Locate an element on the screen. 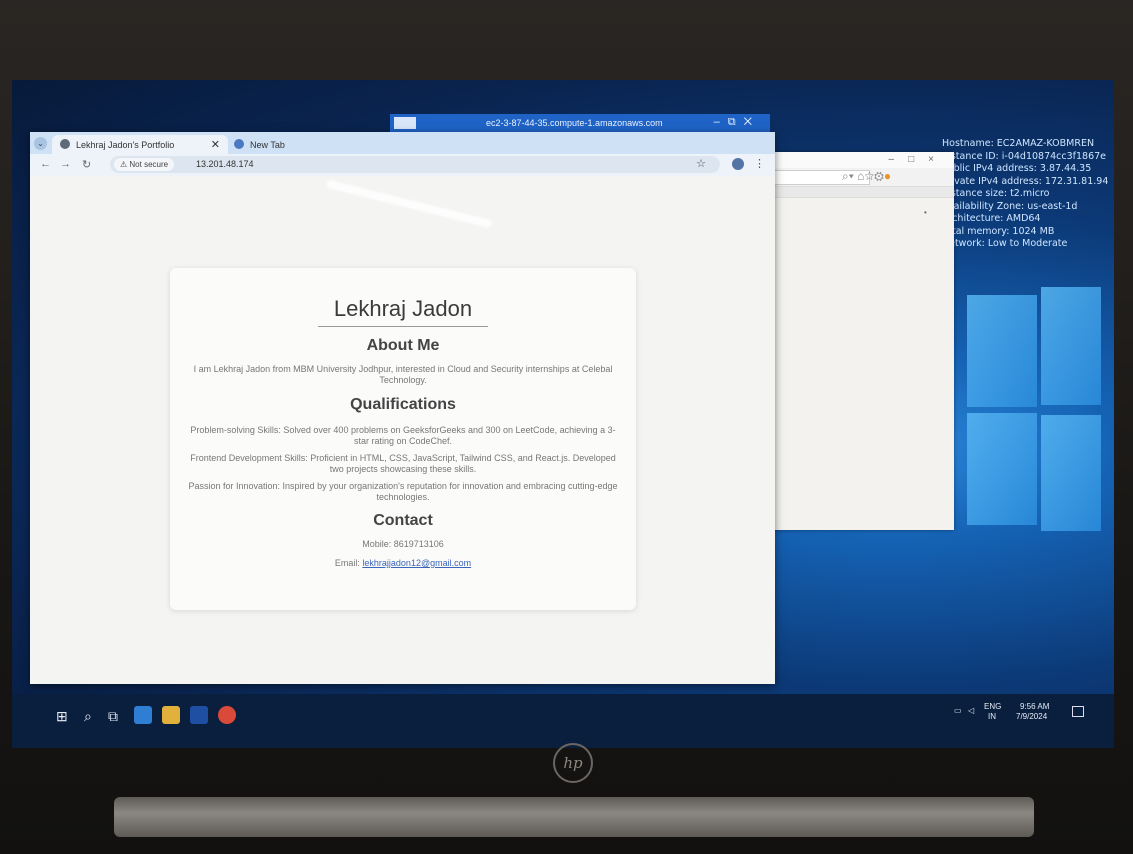  tab-new-tab: New Tab is located at coordinates (296, 144).